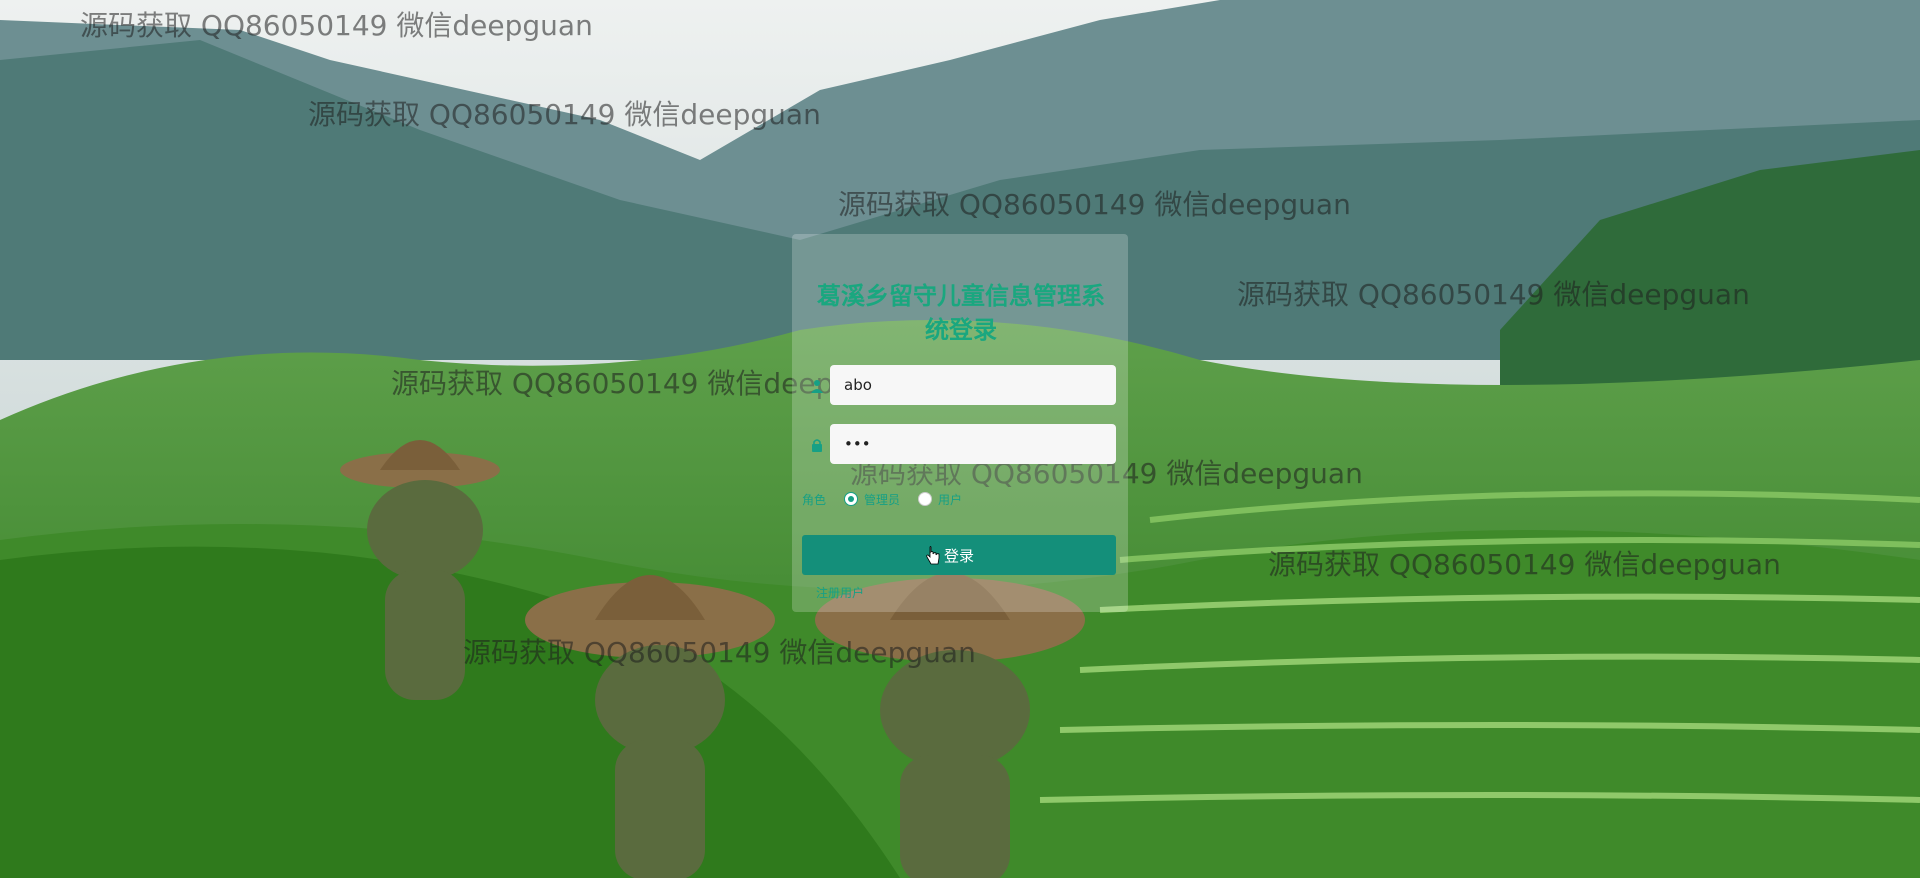 This screenshot has width=1920, height=878. Describe the element at coordinates (882, 499) in the screenshot. I see `role-option-label: 管理员` at that location.